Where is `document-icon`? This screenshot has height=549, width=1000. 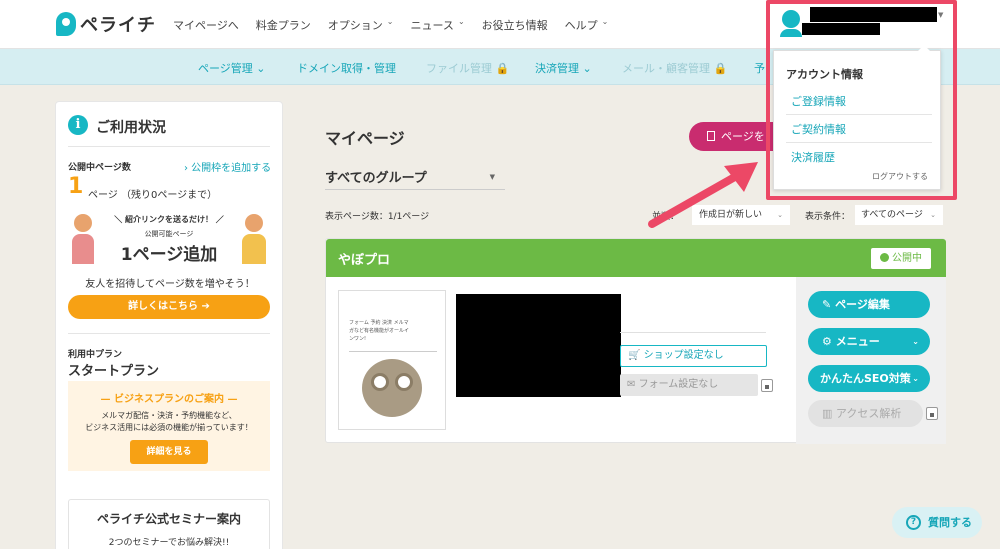
document-icon is located at coordinates (711, 136).